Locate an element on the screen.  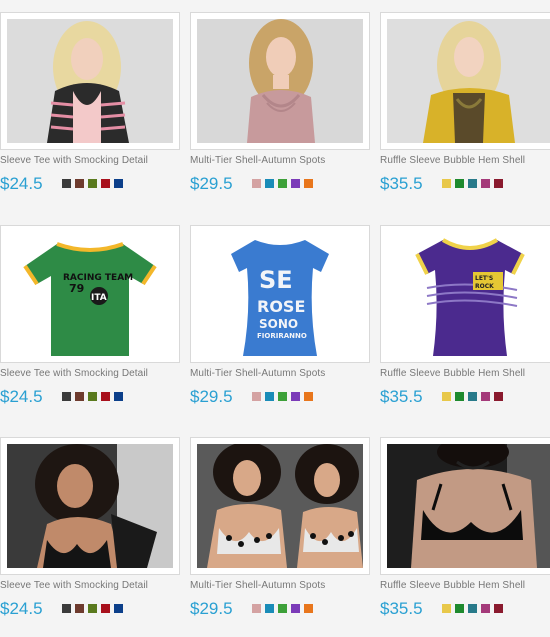
tshirt-graphic-text: 79 is located at coordinates (76, 288).